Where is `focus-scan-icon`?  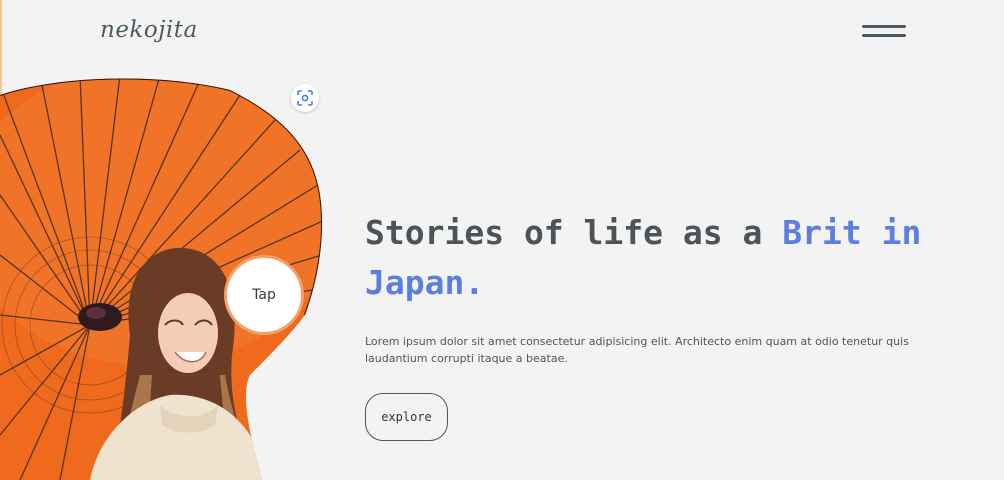 focus-scan-icon is located at coordinates (305, 98).